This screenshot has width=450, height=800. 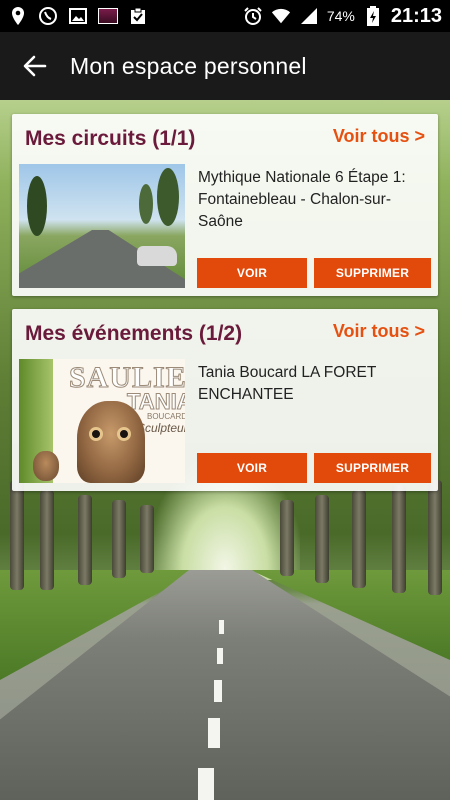 I want to click on event-view-button: VOIR, so click(x=252, y=468).